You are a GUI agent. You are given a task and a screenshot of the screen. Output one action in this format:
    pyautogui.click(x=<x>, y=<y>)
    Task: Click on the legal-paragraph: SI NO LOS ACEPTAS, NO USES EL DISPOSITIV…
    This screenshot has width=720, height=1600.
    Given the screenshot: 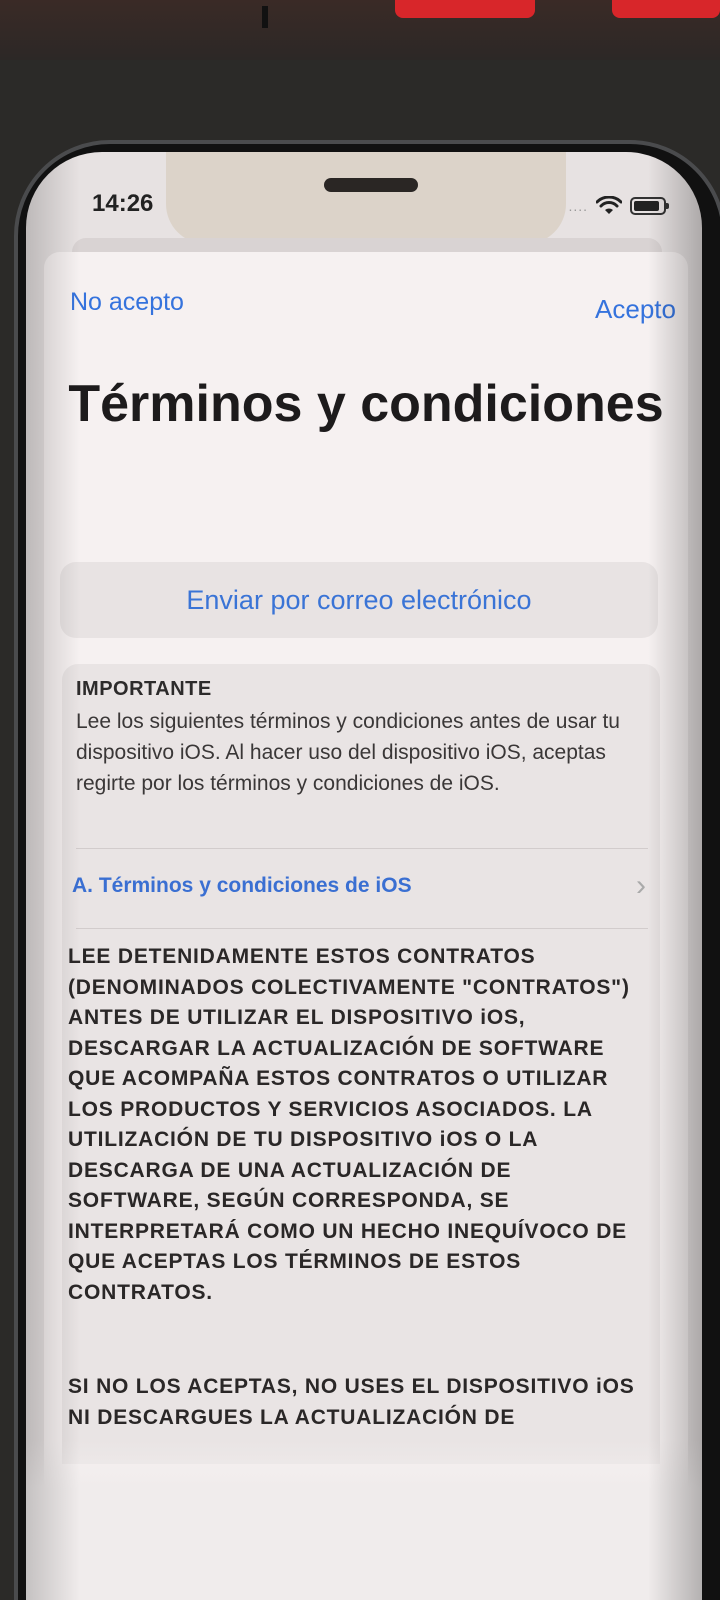 What is the action you would take?
    pyautogui.click(x=351, y=1402)
    